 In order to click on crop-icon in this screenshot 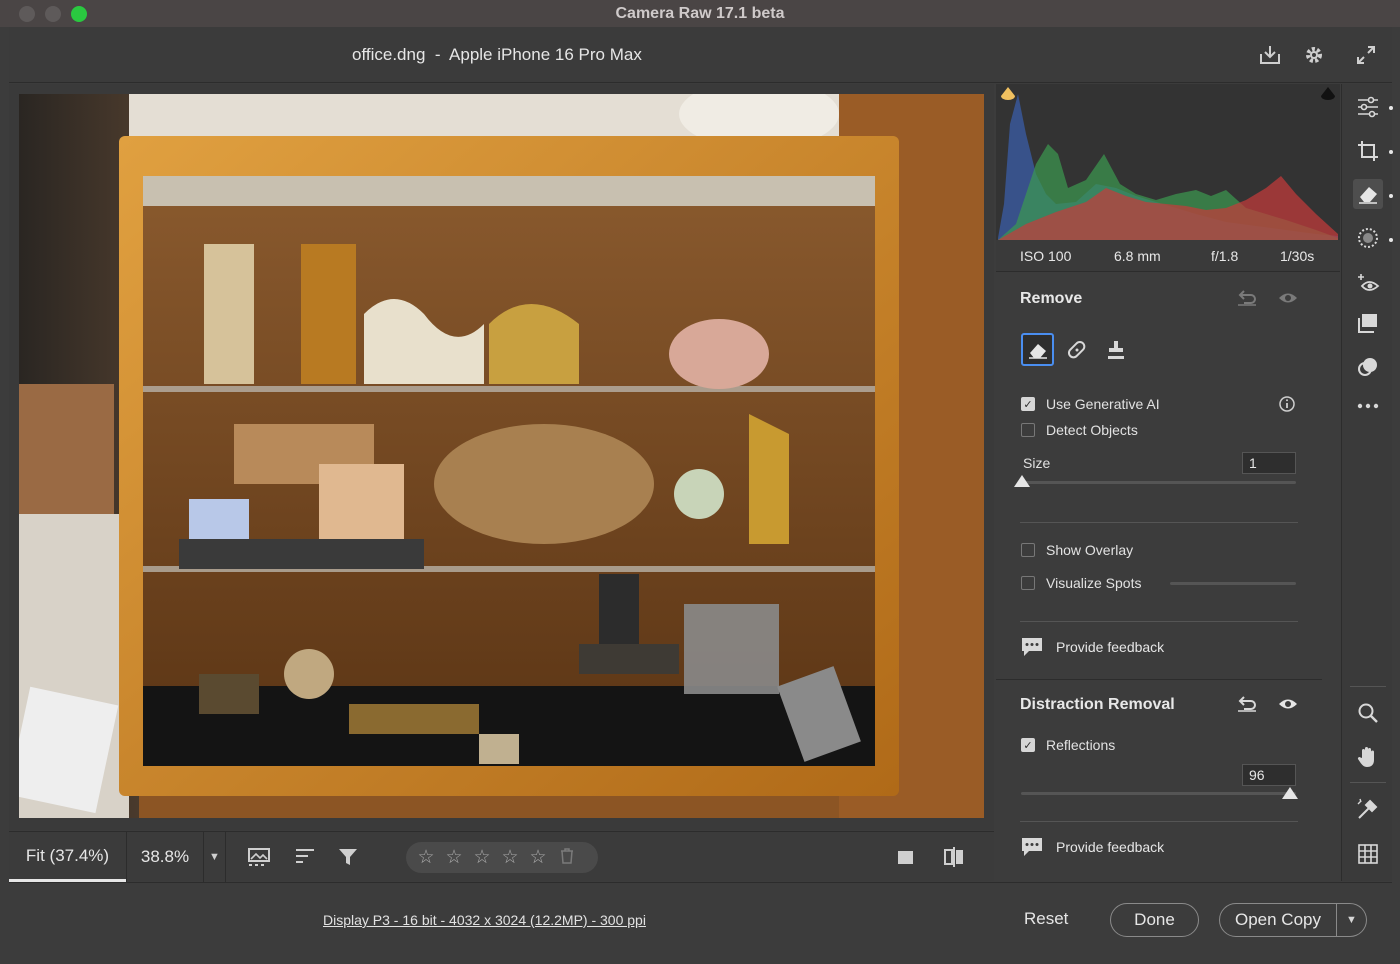, I will do `click(1368, 151)`.